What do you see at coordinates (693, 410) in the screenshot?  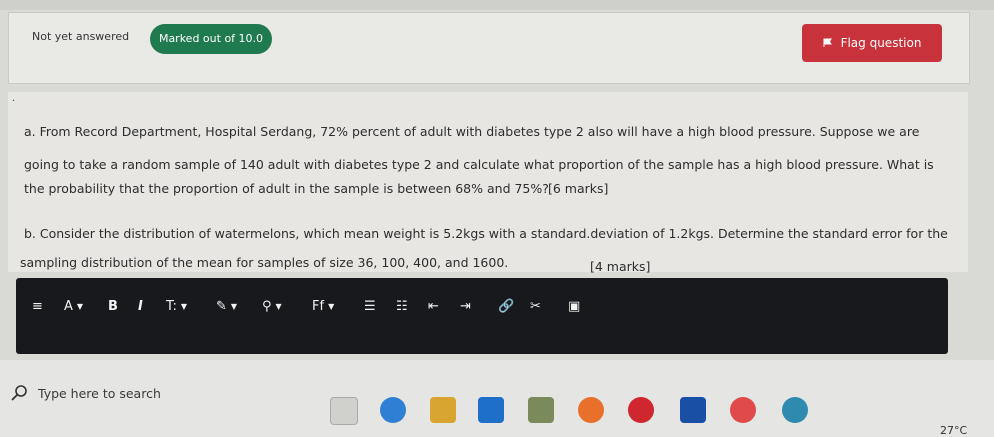 I see `word-icon` at bounding box center [693, 410].